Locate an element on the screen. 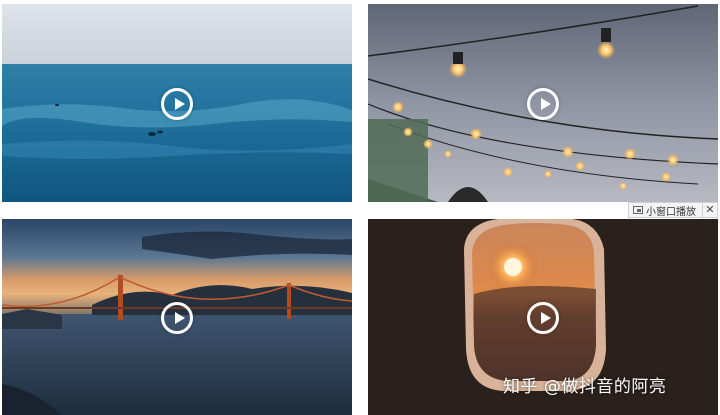  picture-in-picture-bar: 小窗口播放 ✕ is located at coordinates (673, 210).